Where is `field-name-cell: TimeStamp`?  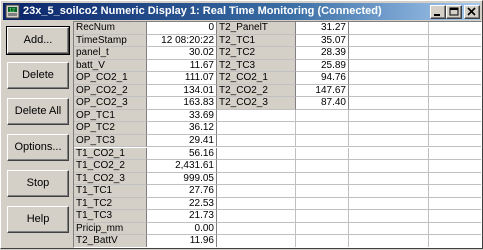 field-name-cell: TimeStamp is located at coordinates (110, 41).